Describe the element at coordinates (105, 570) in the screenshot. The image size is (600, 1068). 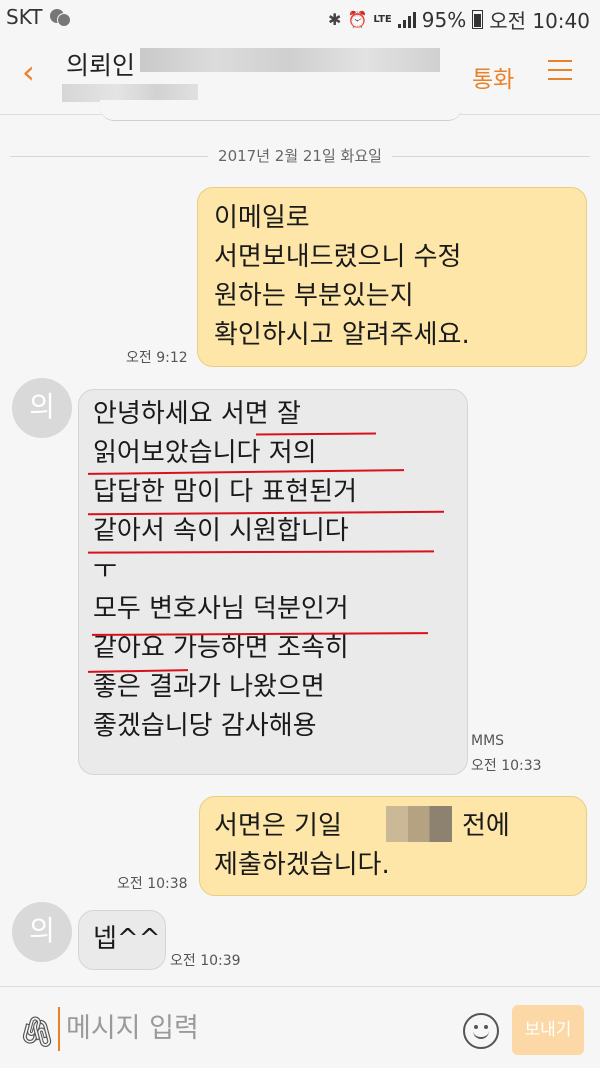
I see `message-line: ㅜ` at that location.